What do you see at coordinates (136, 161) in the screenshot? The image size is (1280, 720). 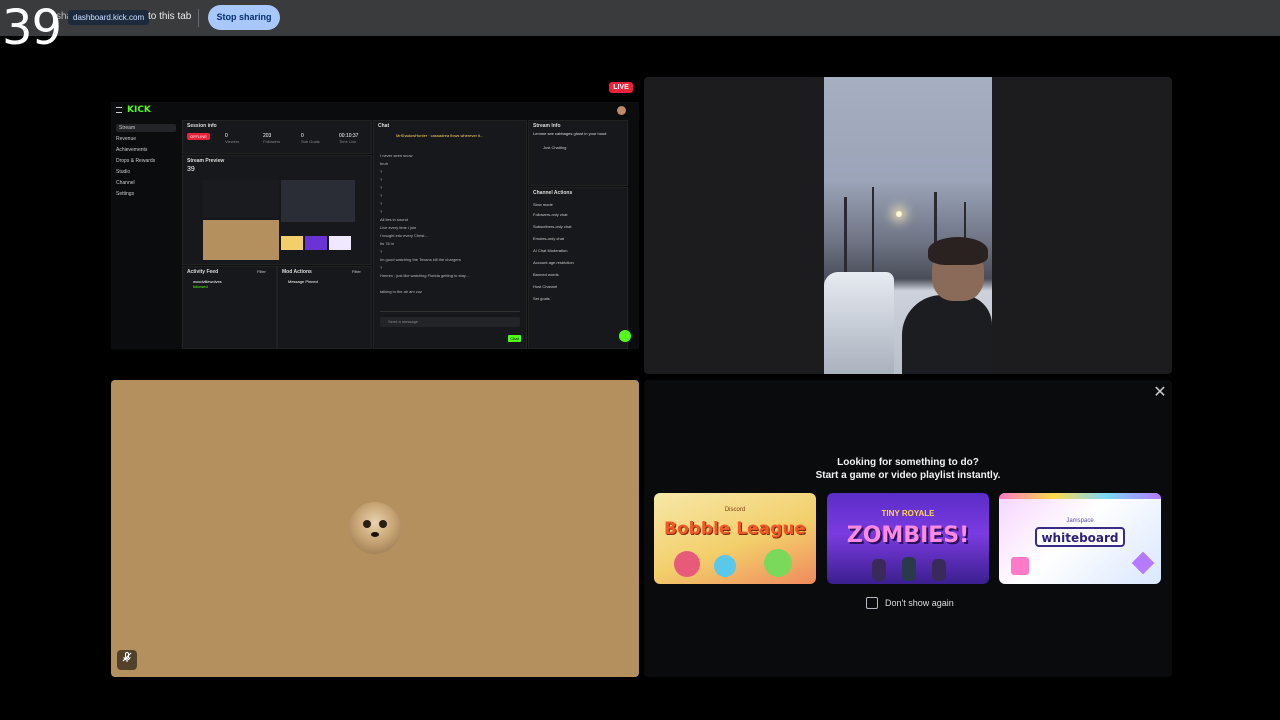 I see `sidebar-item-drops: Drops & Rewards` at bounding box center [136, 161].